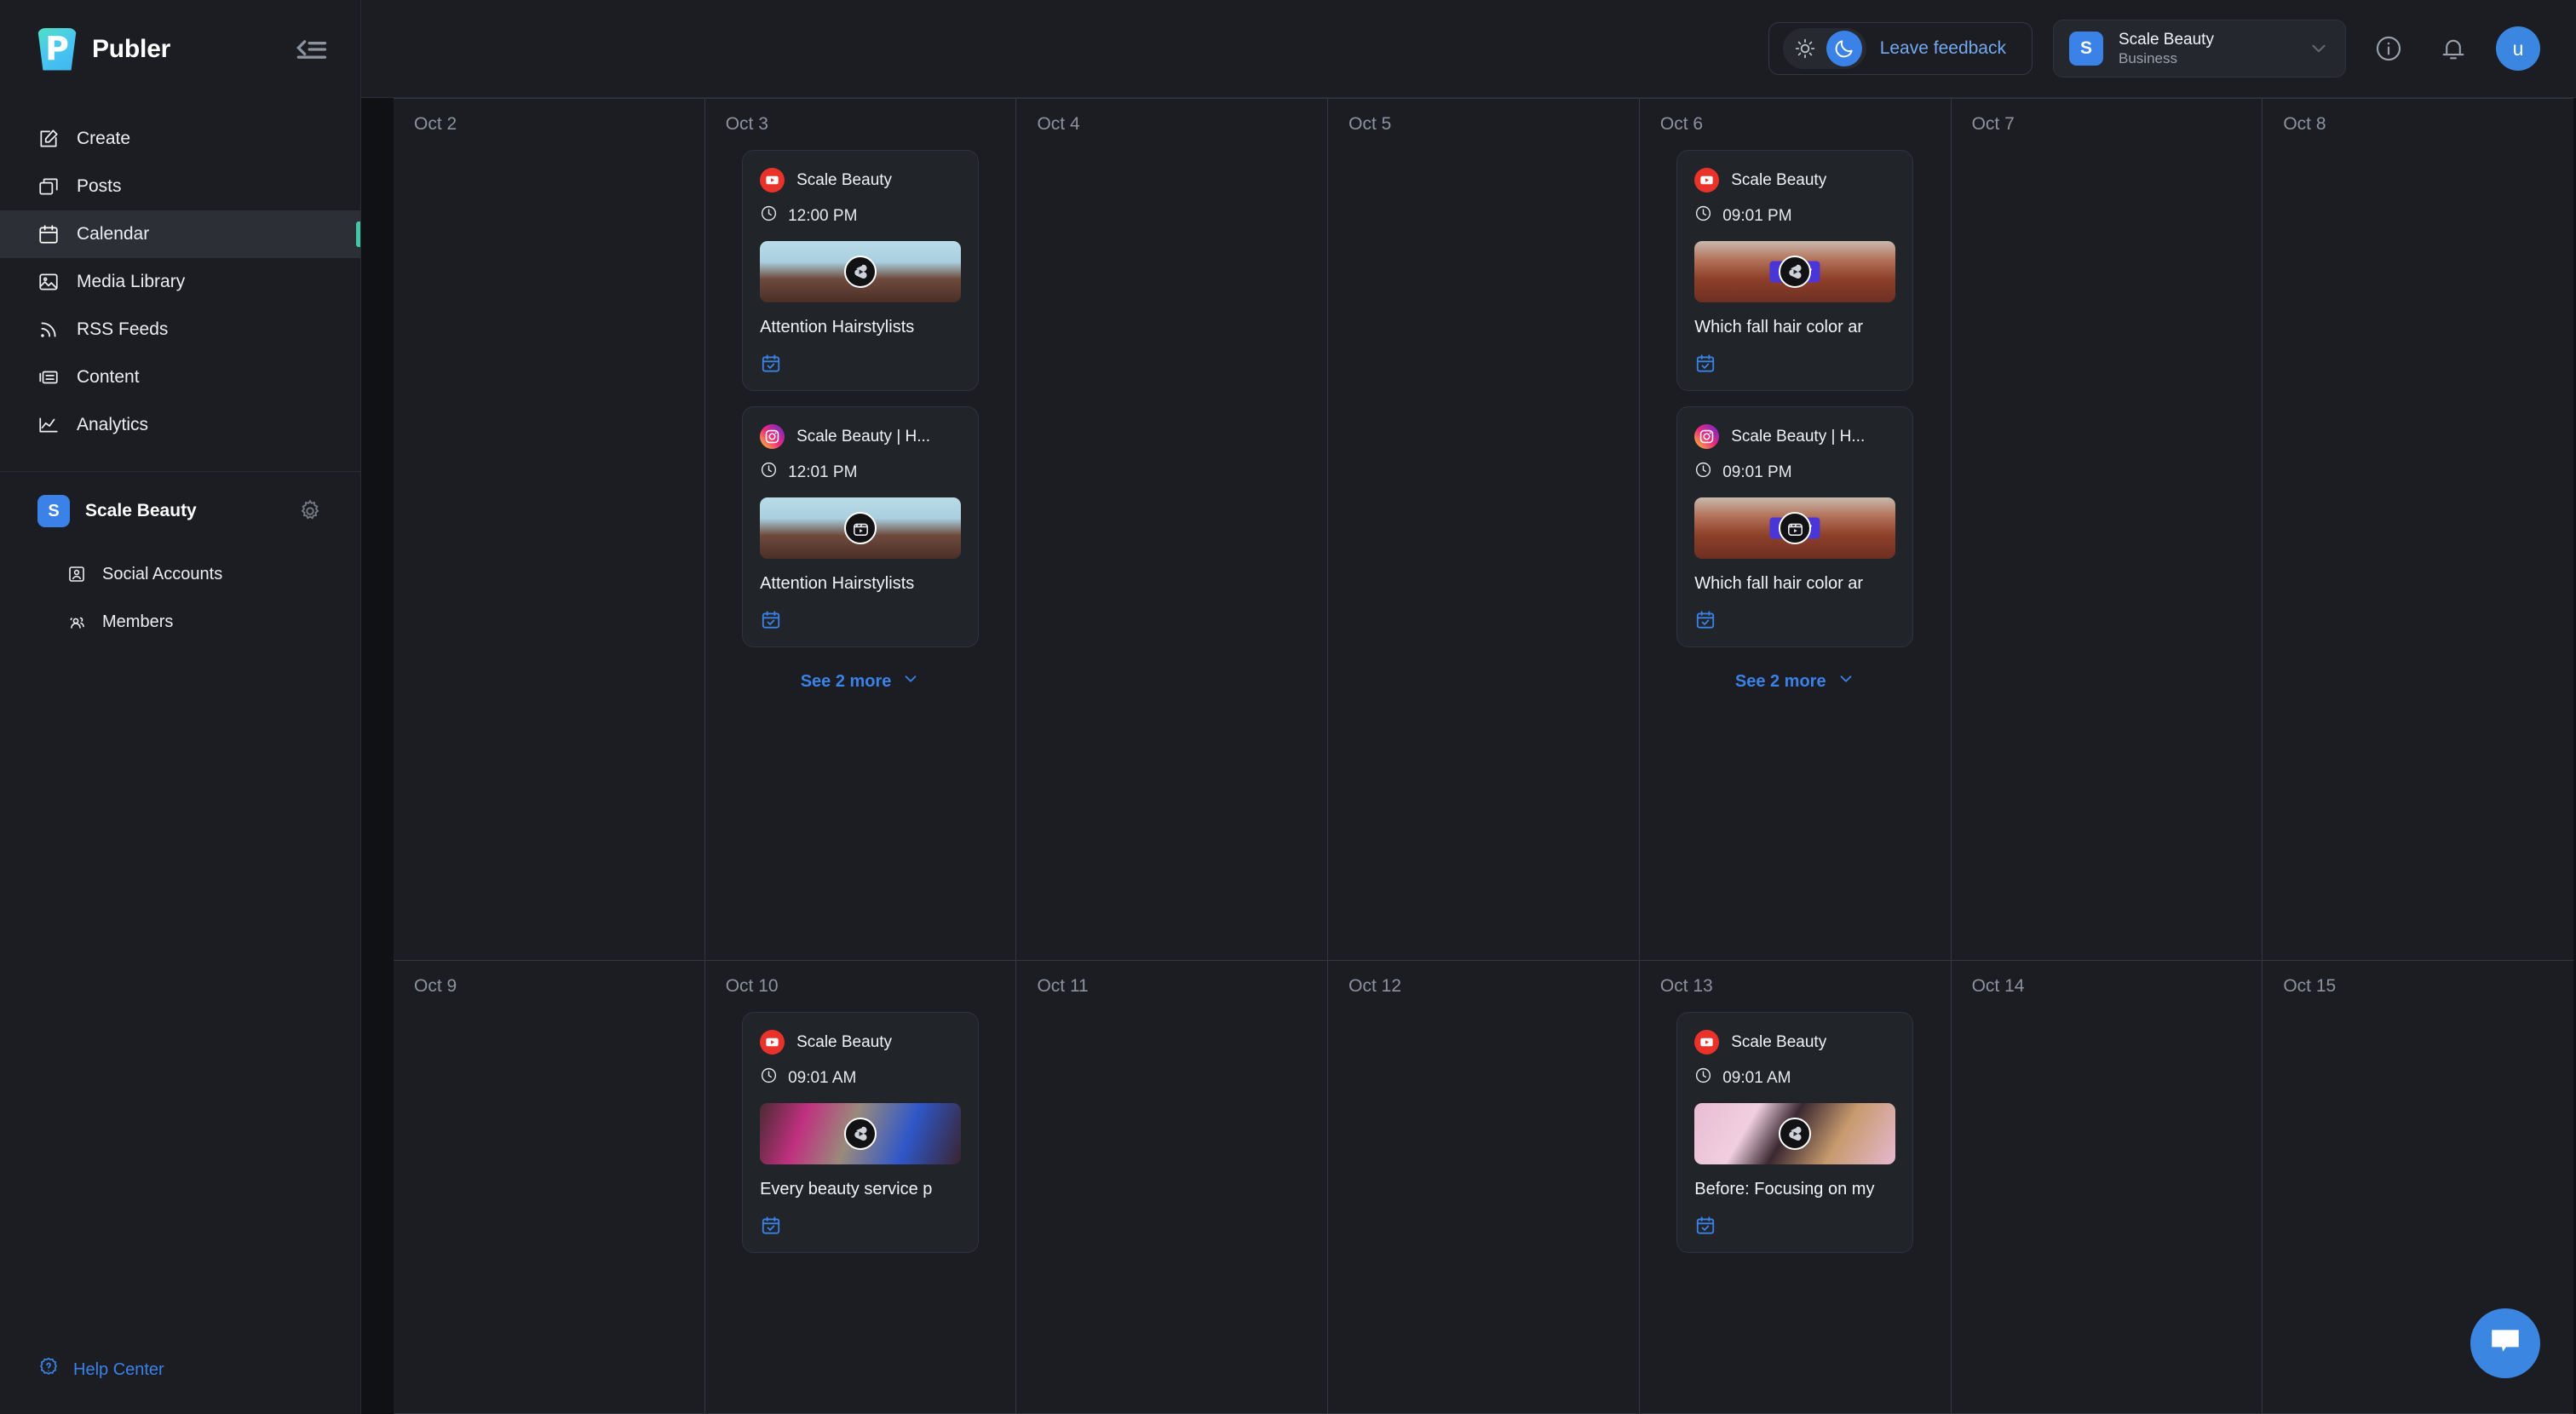 The height and width of the screenshot is (1414, 2576). What do you see at coordinates (2453, 48) in the screenshot?
I see `bell-icon` at bounding box center [2453, 48].